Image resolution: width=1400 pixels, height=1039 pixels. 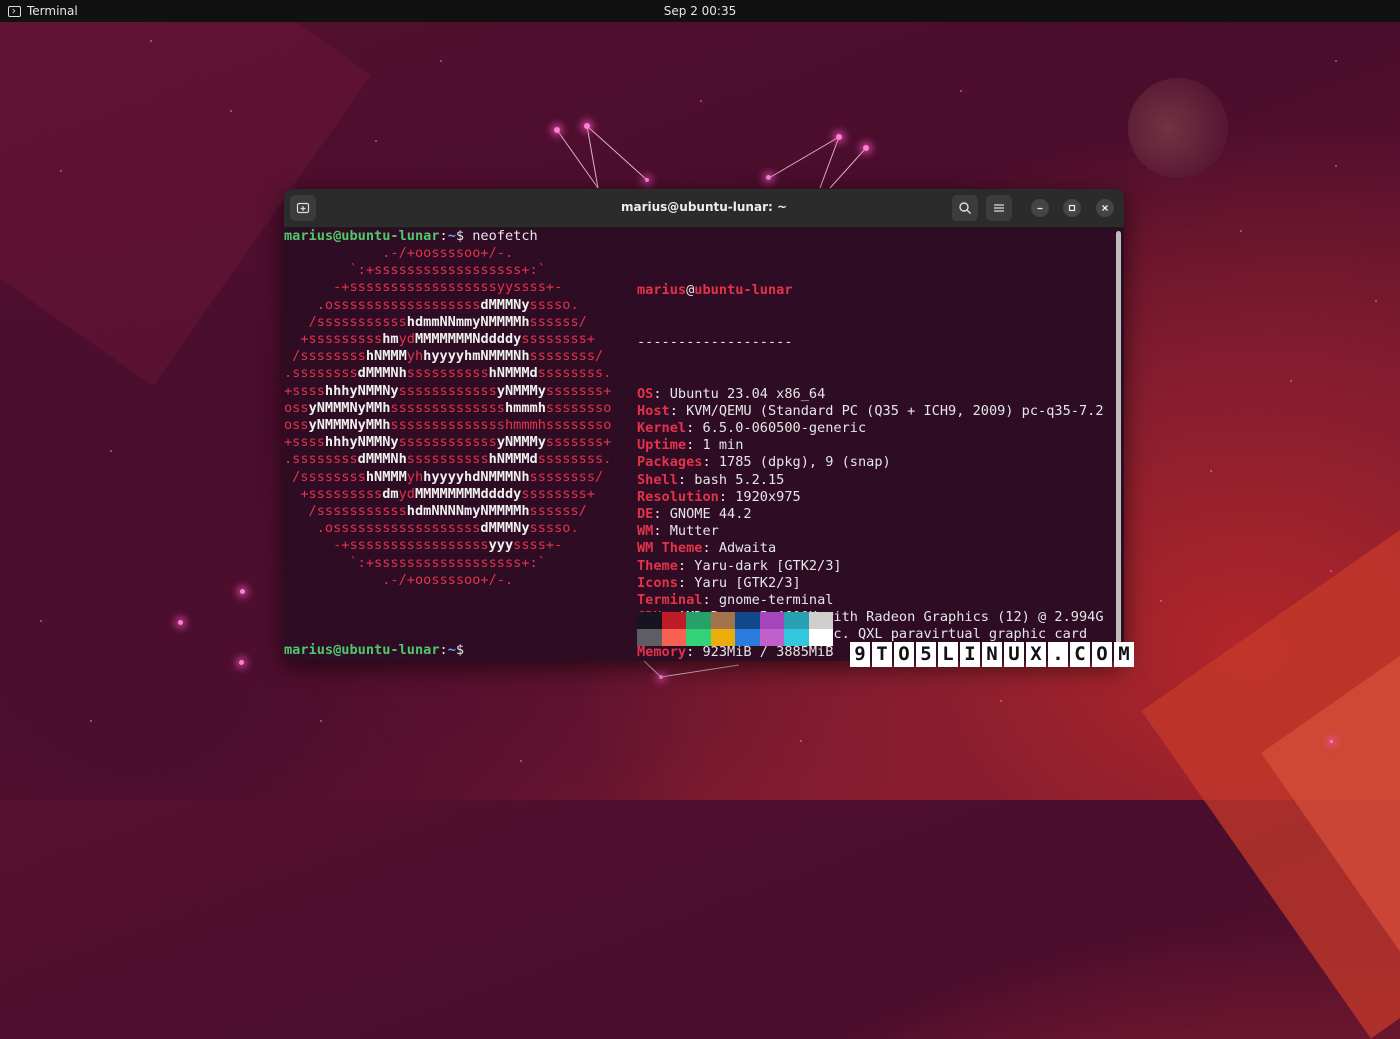 I want to click on logo-line: ossyNMMMNyMMhsssssssssssssshmmmhssssssso, so click(x=447, y=425).